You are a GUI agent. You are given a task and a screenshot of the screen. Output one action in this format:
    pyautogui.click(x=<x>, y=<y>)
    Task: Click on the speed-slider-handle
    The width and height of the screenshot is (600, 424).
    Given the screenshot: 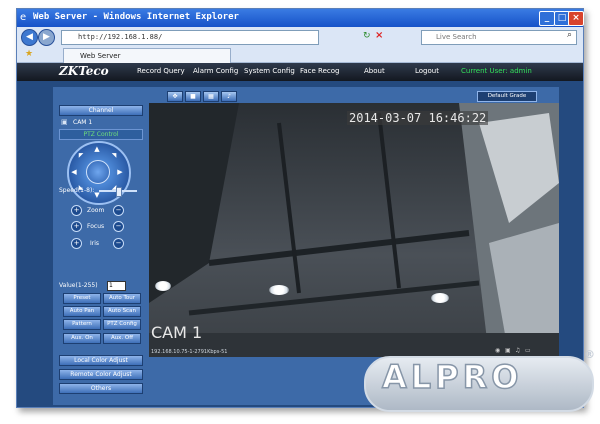 What is the action you would take?
    pyautogui.click(x=119, y=192)
    